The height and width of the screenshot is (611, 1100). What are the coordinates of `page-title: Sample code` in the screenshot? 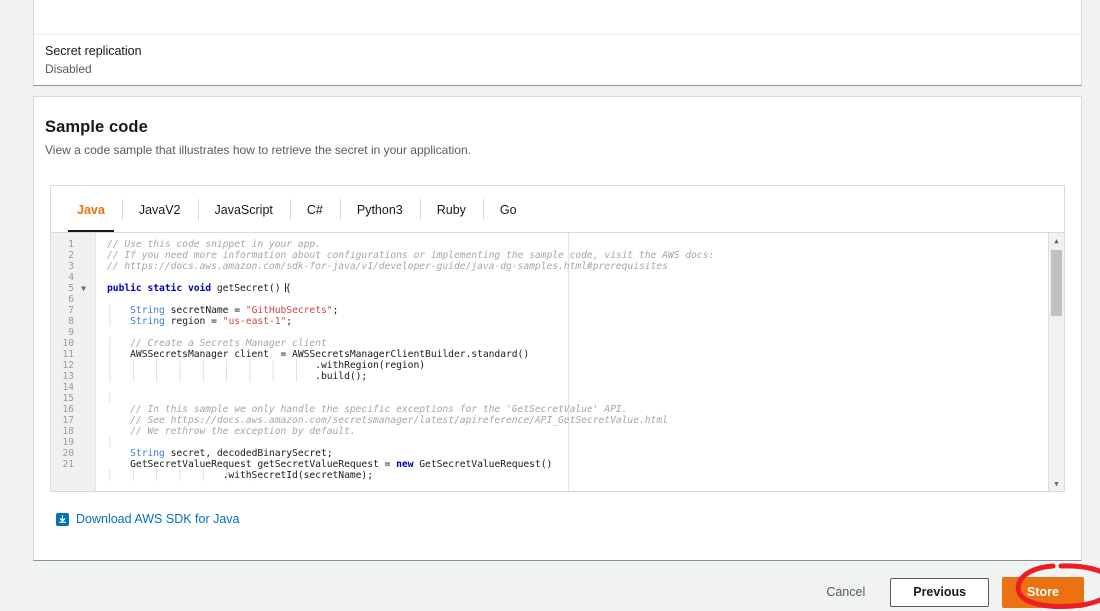 It's located at (96, 127).